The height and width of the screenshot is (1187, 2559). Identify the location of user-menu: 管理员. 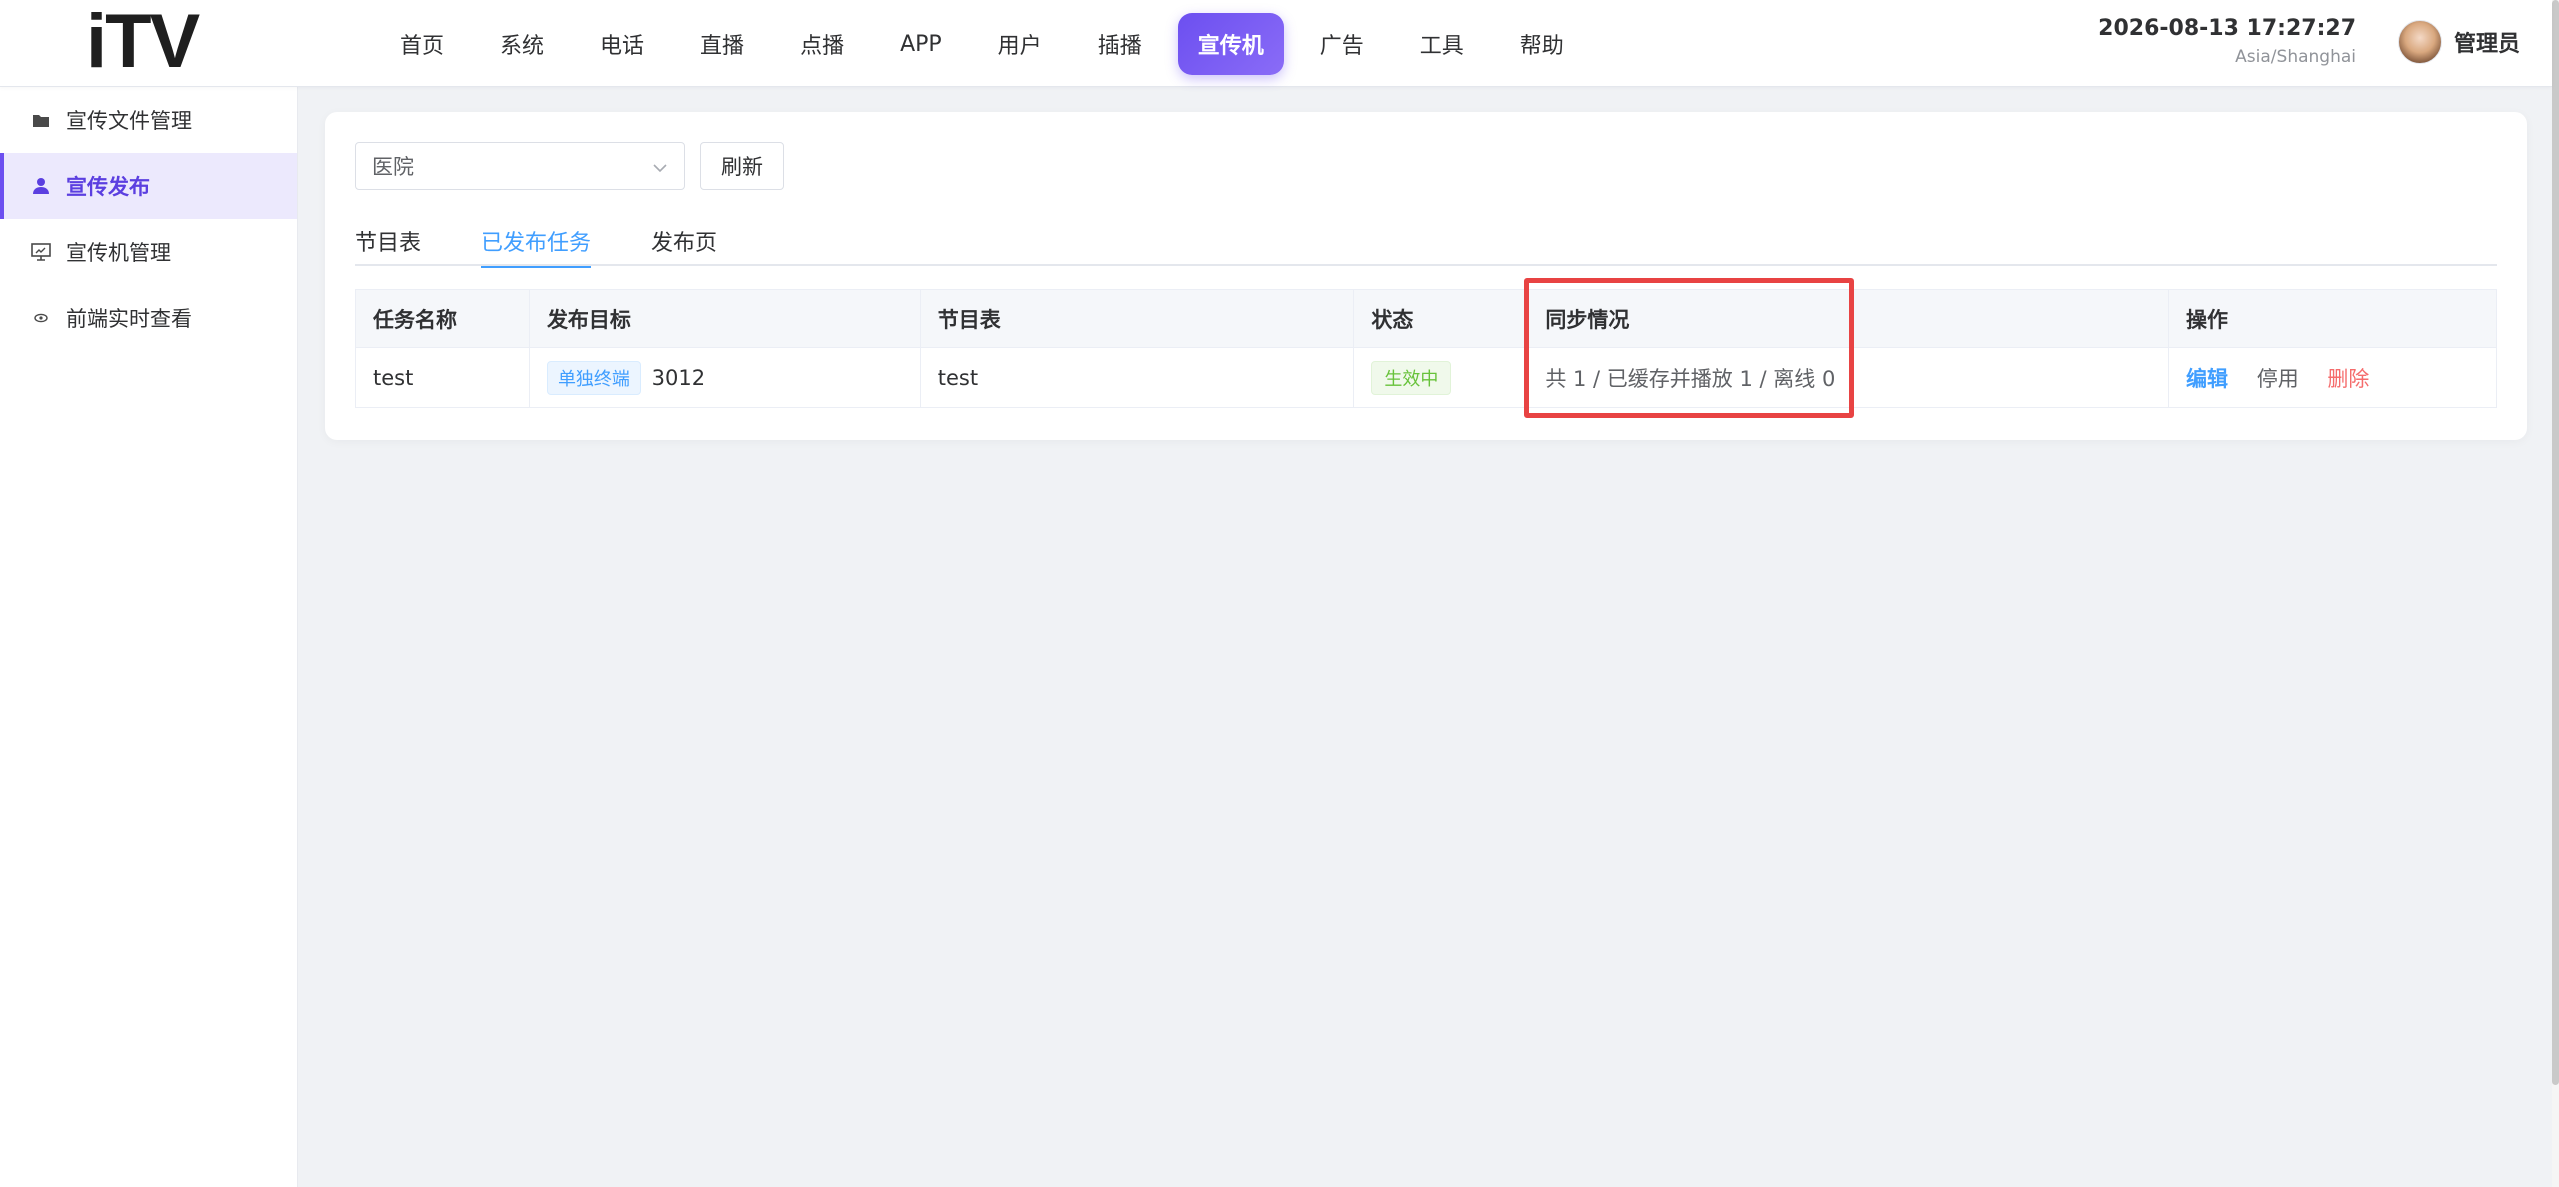
(2458, 42).